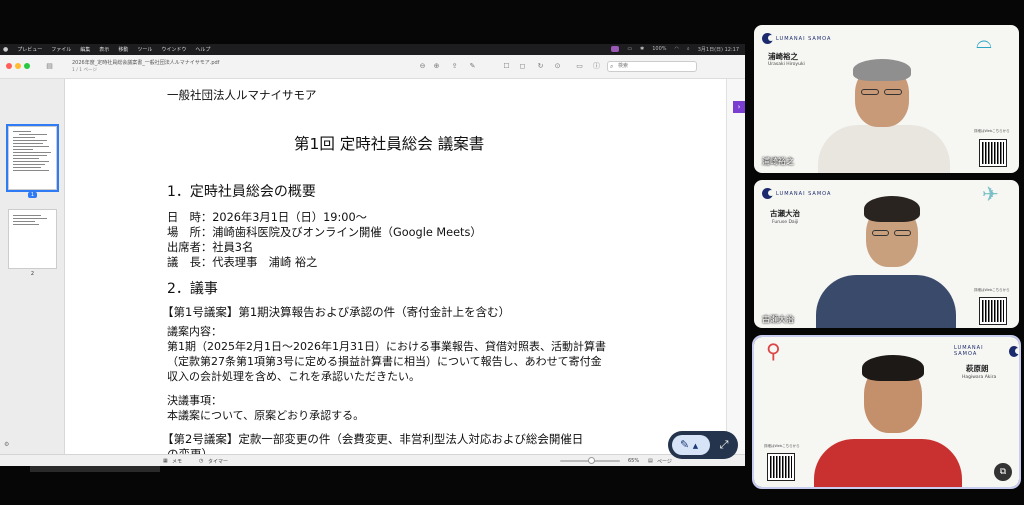  I want to click on timer-icon: ◷, so click(201, 461).